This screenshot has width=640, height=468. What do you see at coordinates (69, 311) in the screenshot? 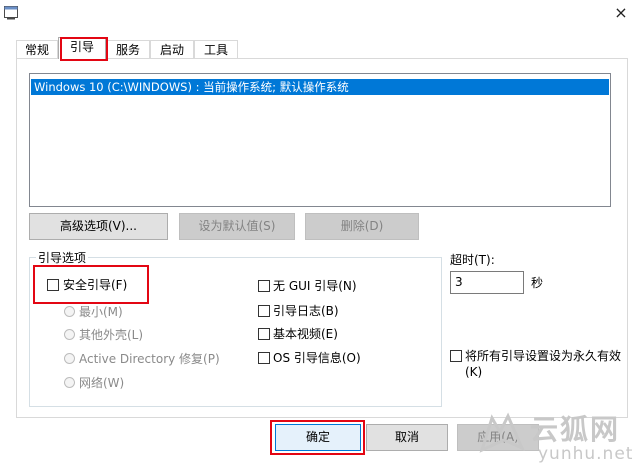
I see `minimal-radio` at bounding box center [69, 311].